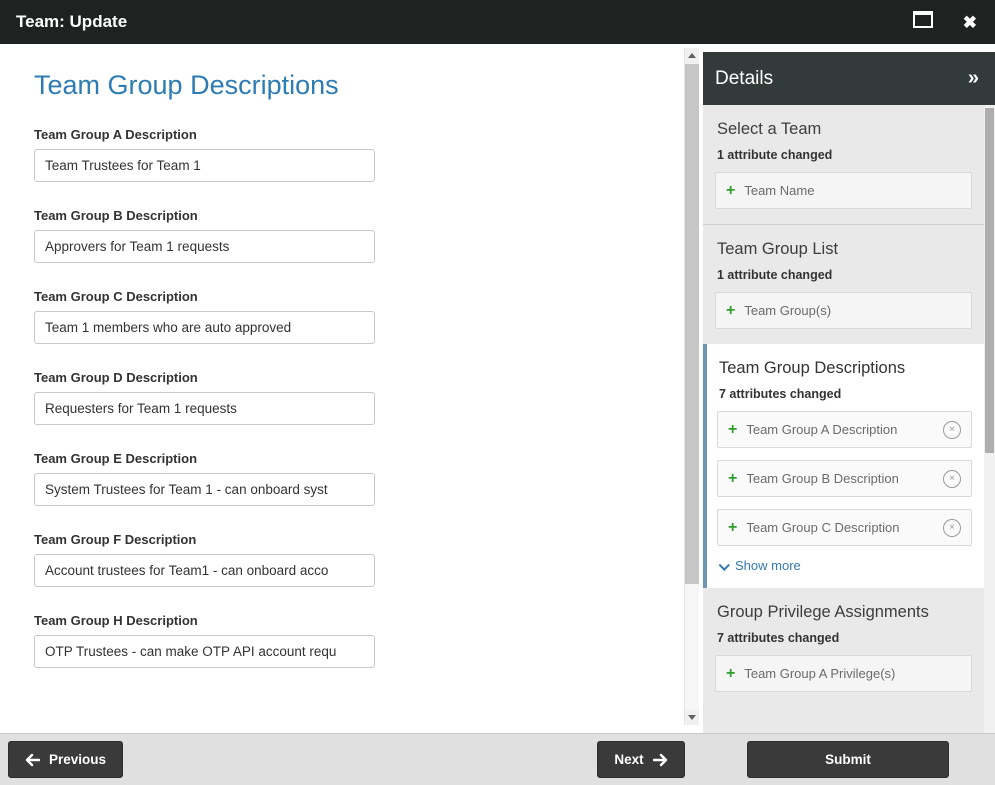 This screenshot has height=785, width=995. Describe the element at coordinates (844, 478) in the screenshot. I see `attr-item-group-b-description: + Team Group B Description ×` at that location.